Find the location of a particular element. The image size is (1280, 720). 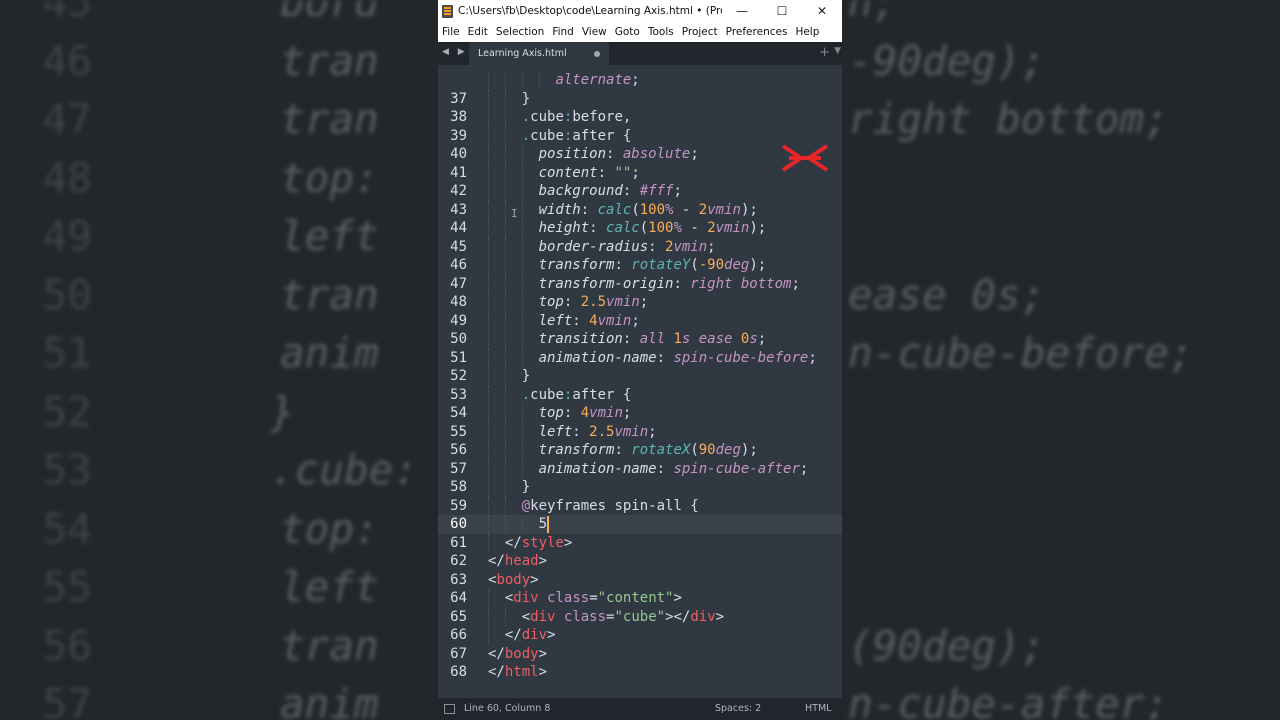

line-number: 52 is located at coordinates (458, 376).